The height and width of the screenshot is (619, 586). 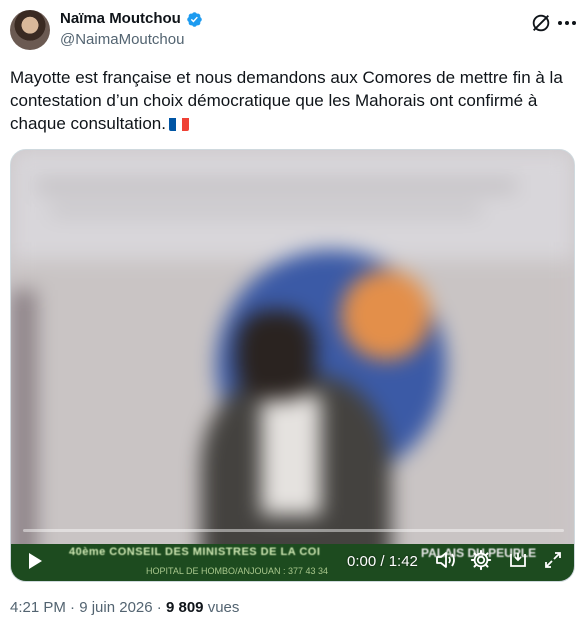 What do you see at coordinates (446, 560) in the screenshot?
I see `volume-icon` at bounding box center [446, 560].